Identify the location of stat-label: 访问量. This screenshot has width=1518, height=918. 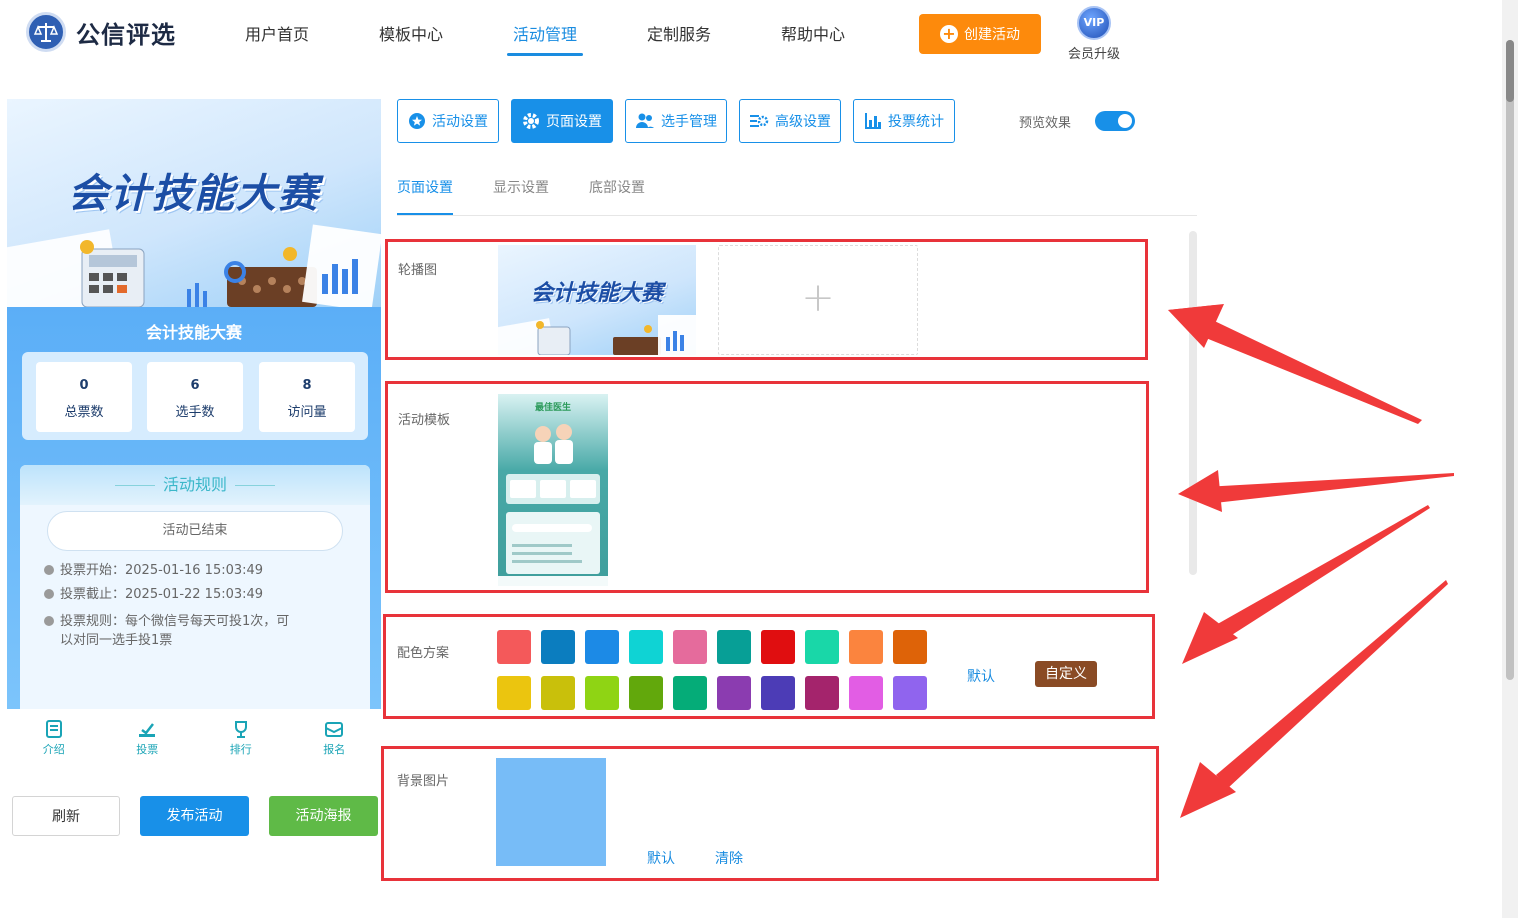
(307, 412).